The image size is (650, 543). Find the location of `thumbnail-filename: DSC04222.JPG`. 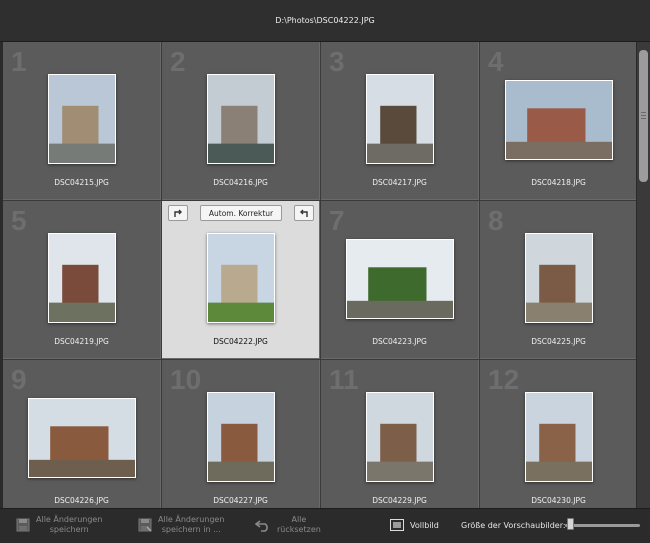

thumbnail-filename: DSC04222.JPG is located at coordinates (240, 341).